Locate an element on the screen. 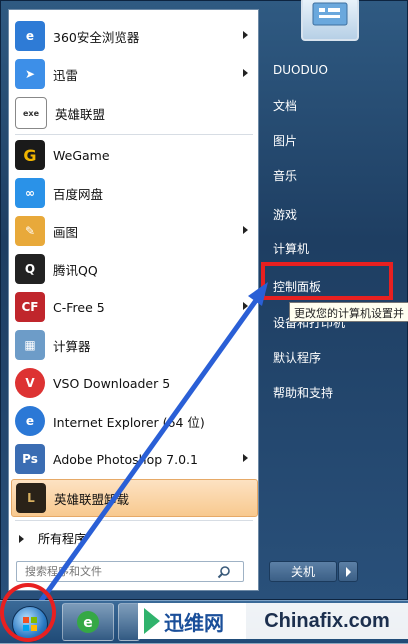  watermark-xunwei: 迅维网 is located at coordinates (192, 621).